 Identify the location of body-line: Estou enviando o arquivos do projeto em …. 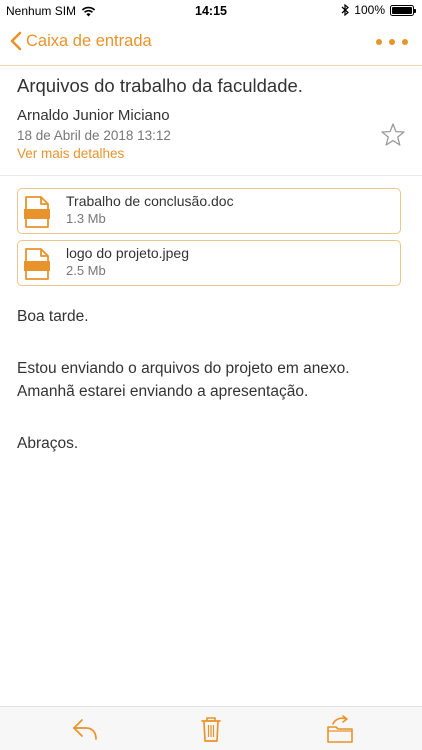
(183, 368).